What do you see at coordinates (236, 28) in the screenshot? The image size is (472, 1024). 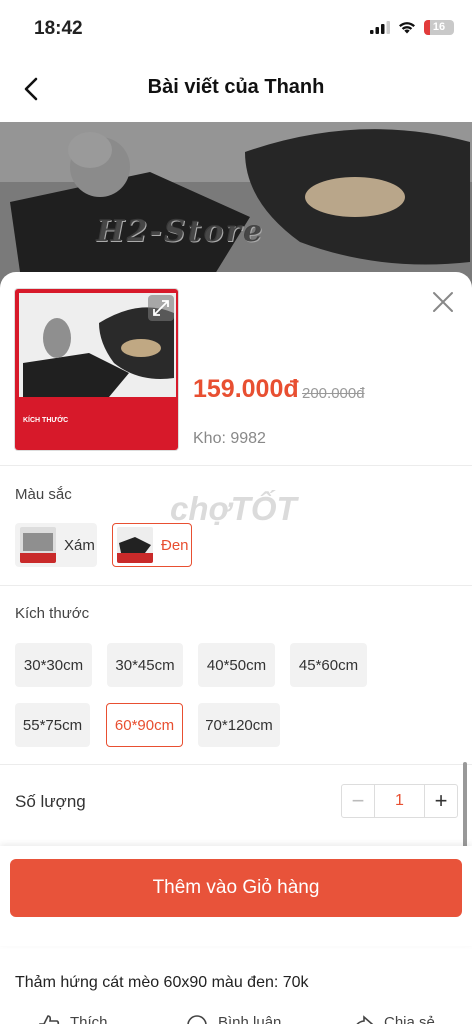 I see `status-bar: 18:42 16` at bounding box center [236, 28].